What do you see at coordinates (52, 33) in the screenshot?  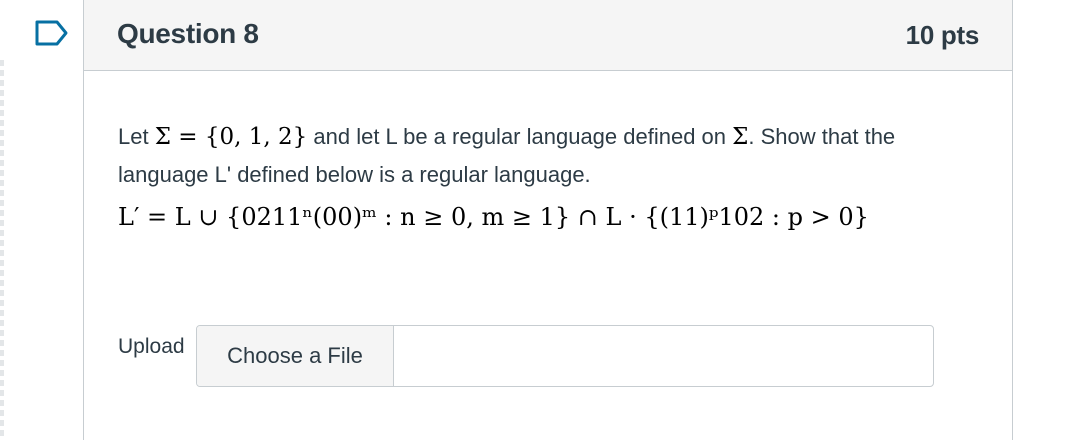 I see `flag-bookmark-icon` at bounding box center [52, 33].